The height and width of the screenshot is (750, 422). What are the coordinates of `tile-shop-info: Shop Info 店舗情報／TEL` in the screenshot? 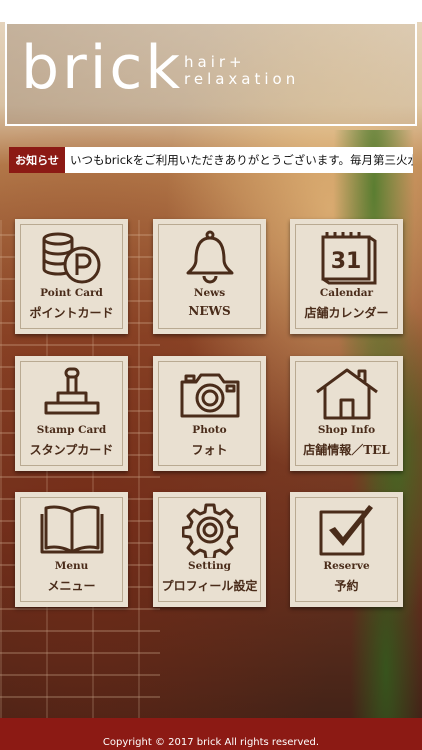 It's located at (346, 413).